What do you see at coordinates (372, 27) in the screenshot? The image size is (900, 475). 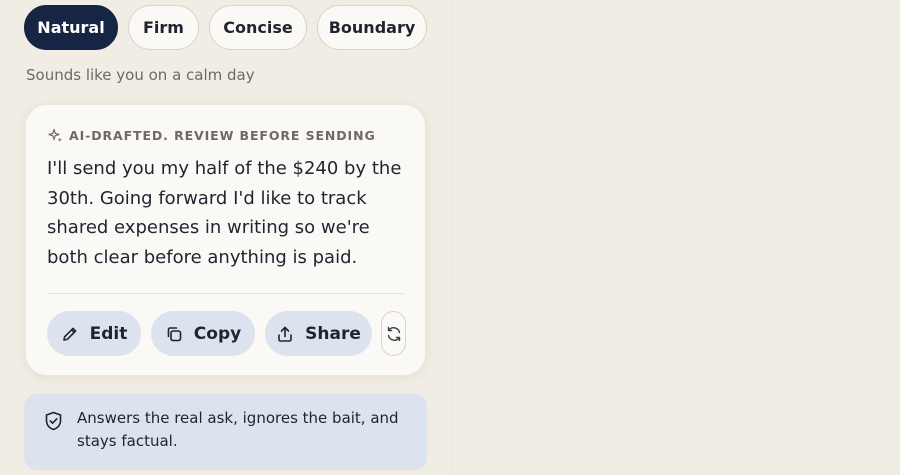 I see `tone-boundary-pill: Boundary` at bounding box center [372, 27].